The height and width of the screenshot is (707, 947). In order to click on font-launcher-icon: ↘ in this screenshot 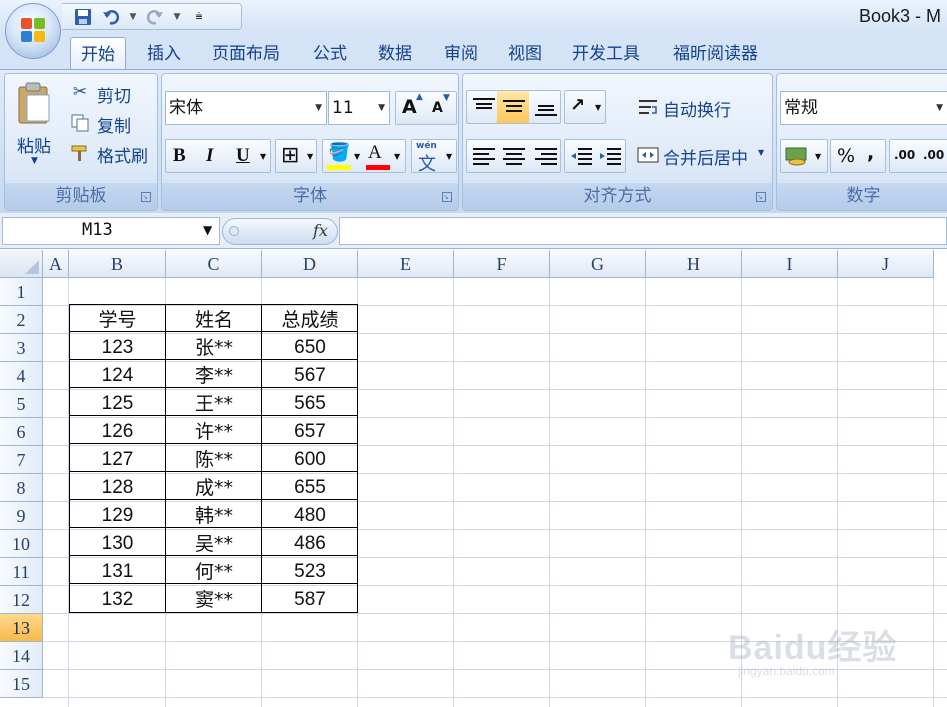, I will do `click(447, 197)`.